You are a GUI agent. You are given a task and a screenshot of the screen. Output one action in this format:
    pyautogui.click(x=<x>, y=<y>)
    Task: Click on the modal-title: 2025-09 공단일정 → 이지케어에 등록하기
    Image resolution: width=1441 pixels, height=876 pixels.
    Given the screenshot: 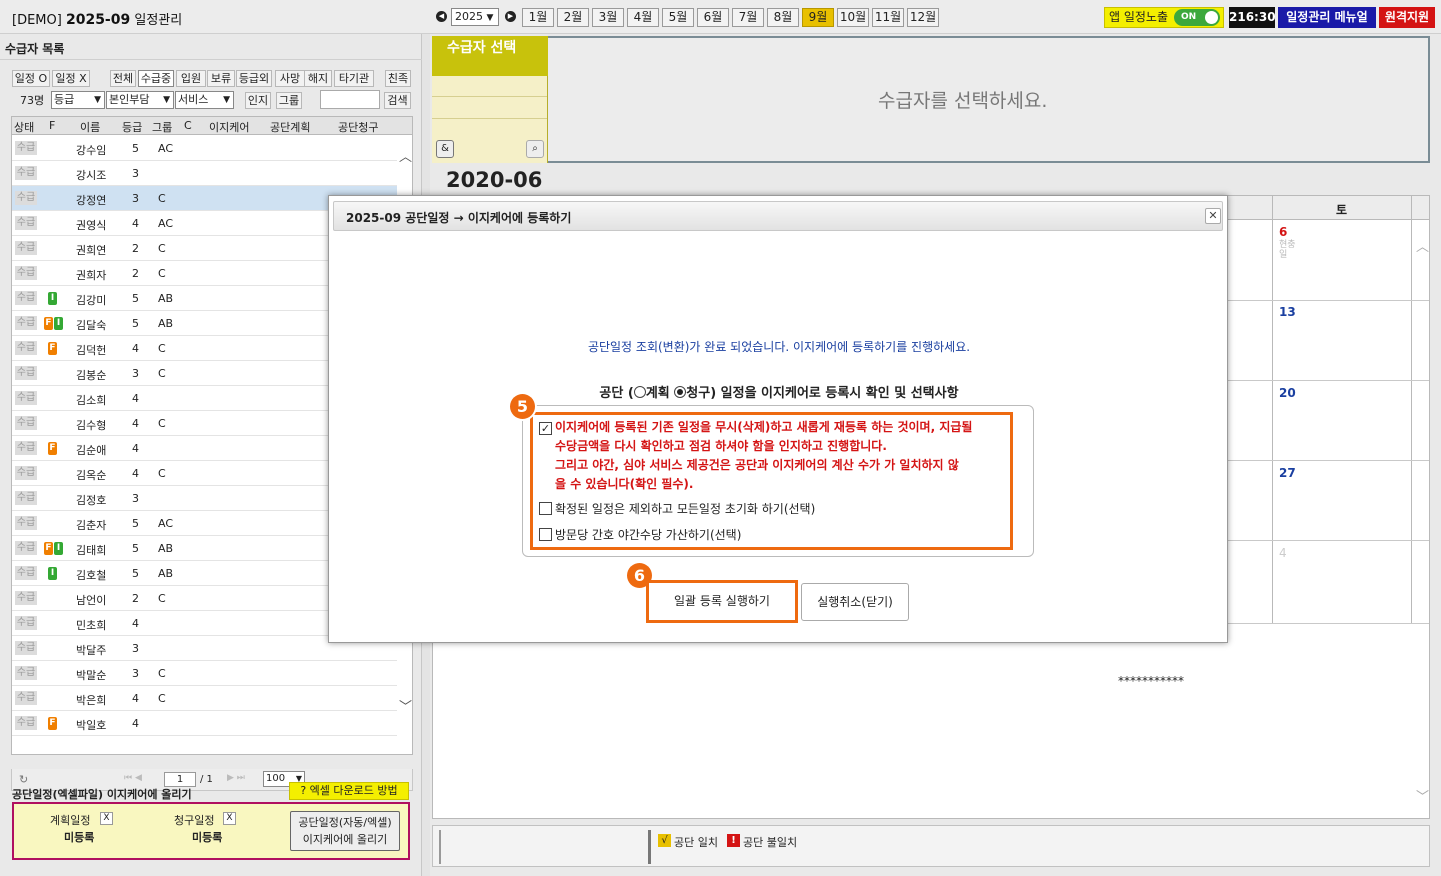 What is the action you would take?
    pyautogui.click(x=459, y=218)
    